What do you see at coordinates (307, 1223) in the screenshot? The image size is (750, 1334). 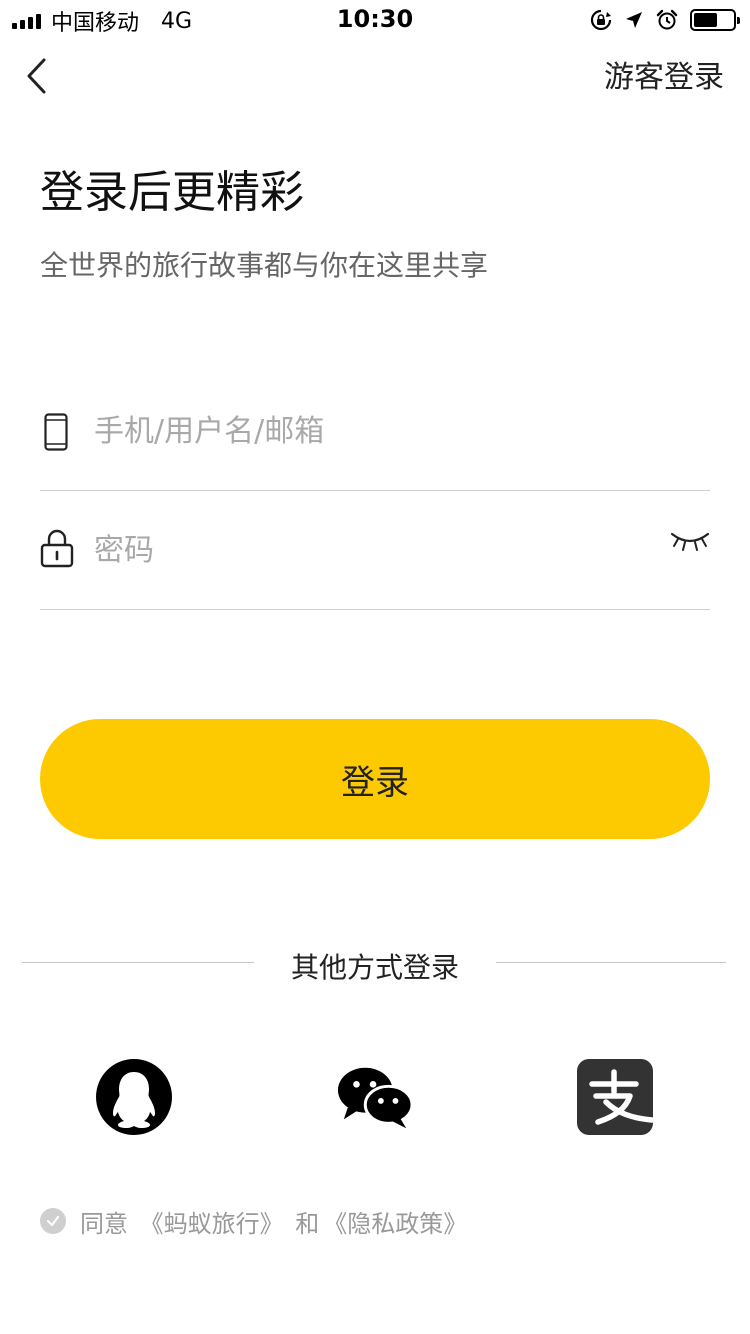 I see `agreement-joiner: 和` at bounding box center [307, 1223].